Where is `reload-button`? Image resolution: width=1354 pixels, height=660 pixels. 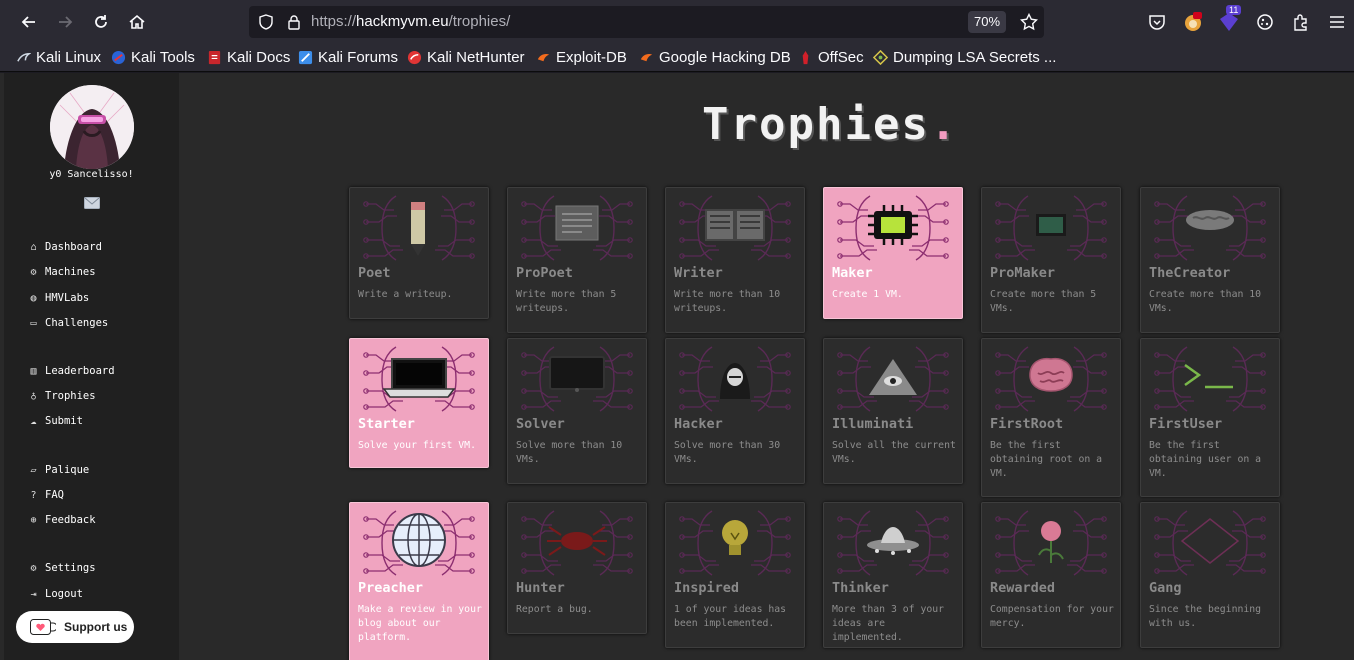
reload-button is located at coordinates (101, 22).